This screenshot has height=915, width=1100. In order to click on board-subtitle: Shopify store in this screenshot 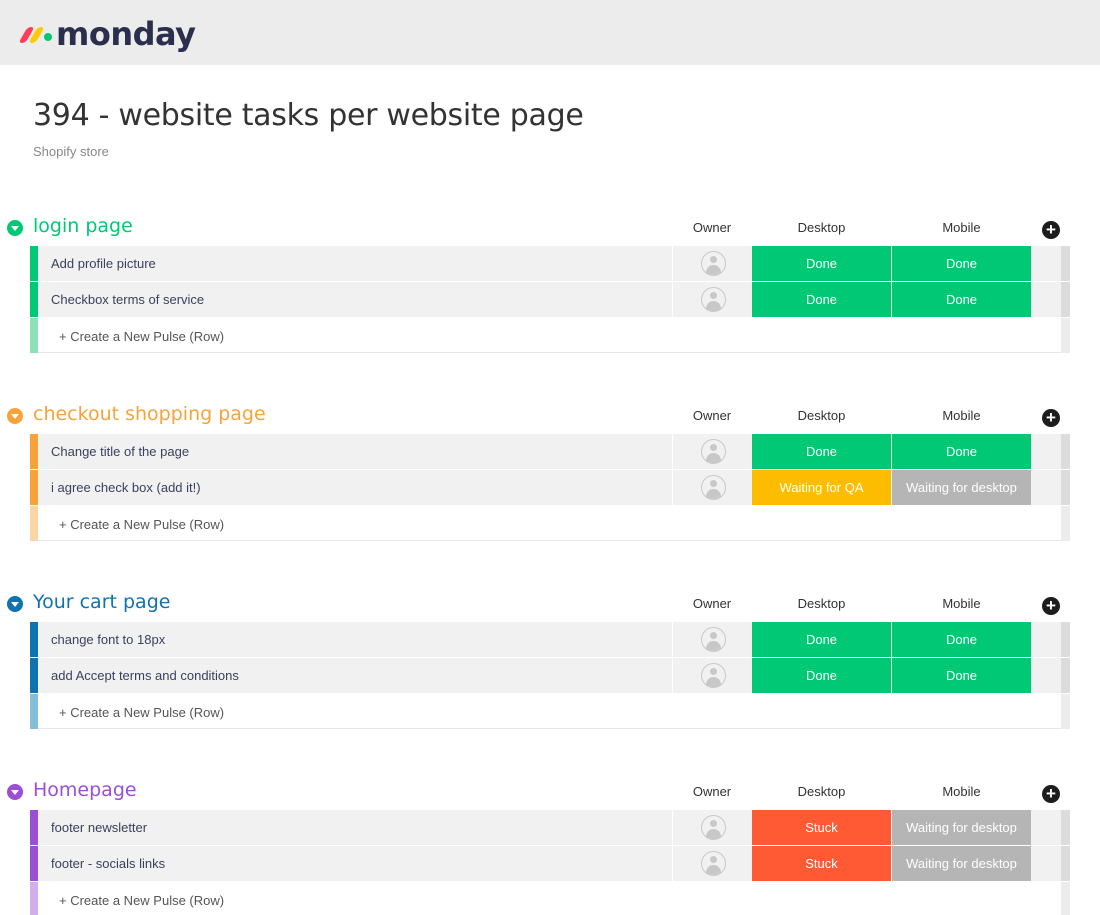, I will do `click(71, 151)`.